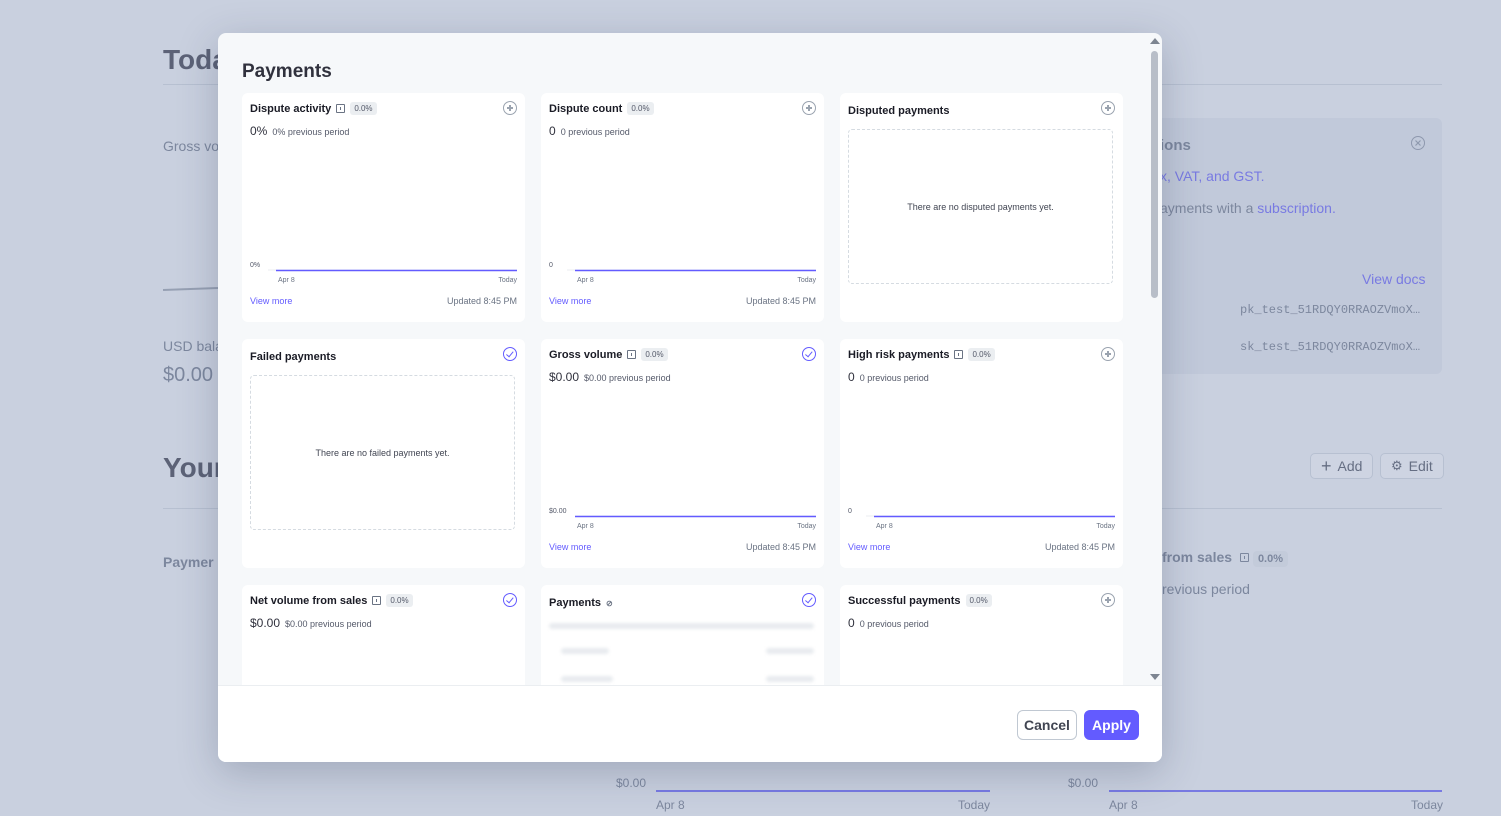 This screenshot has width=1501, height=816. What do you see at coordinates (690, 723) in the screenshot?
I see `modal-footer: Cancel Apply` at bounding box center [690, 723].